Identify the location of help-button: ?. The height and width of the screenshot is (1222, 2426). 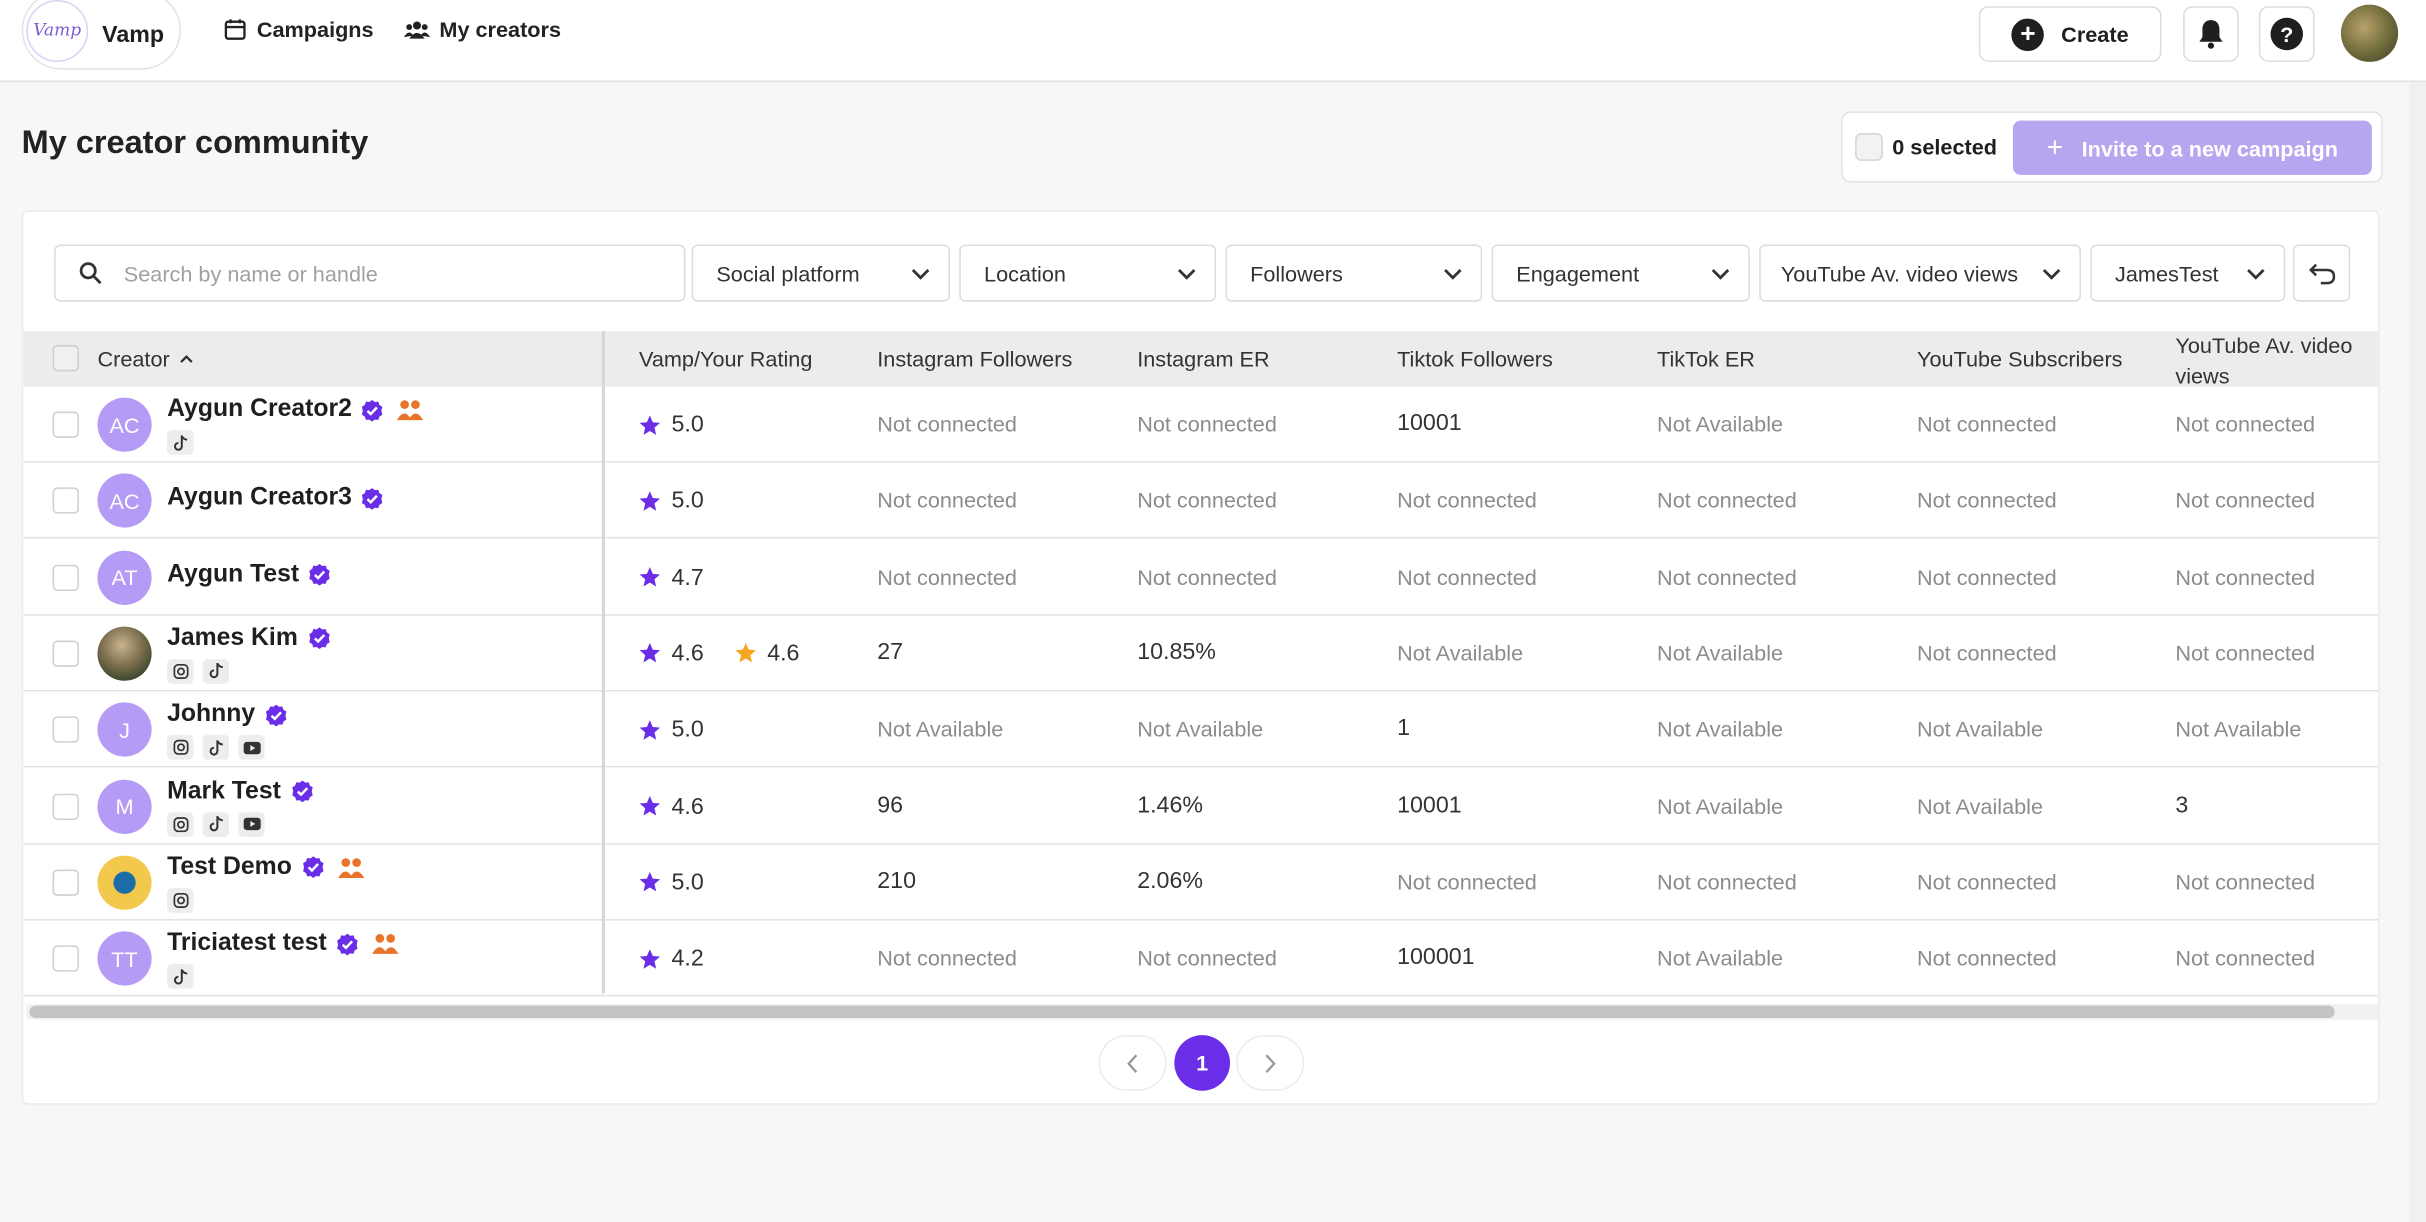
(2286, 34).